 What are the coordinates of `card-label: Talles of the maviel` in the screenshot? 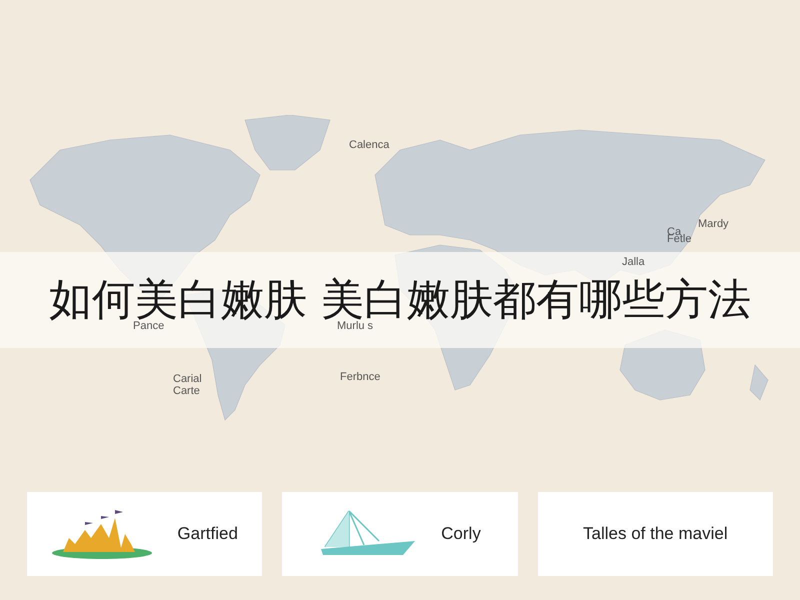 It's located at (655, 534).